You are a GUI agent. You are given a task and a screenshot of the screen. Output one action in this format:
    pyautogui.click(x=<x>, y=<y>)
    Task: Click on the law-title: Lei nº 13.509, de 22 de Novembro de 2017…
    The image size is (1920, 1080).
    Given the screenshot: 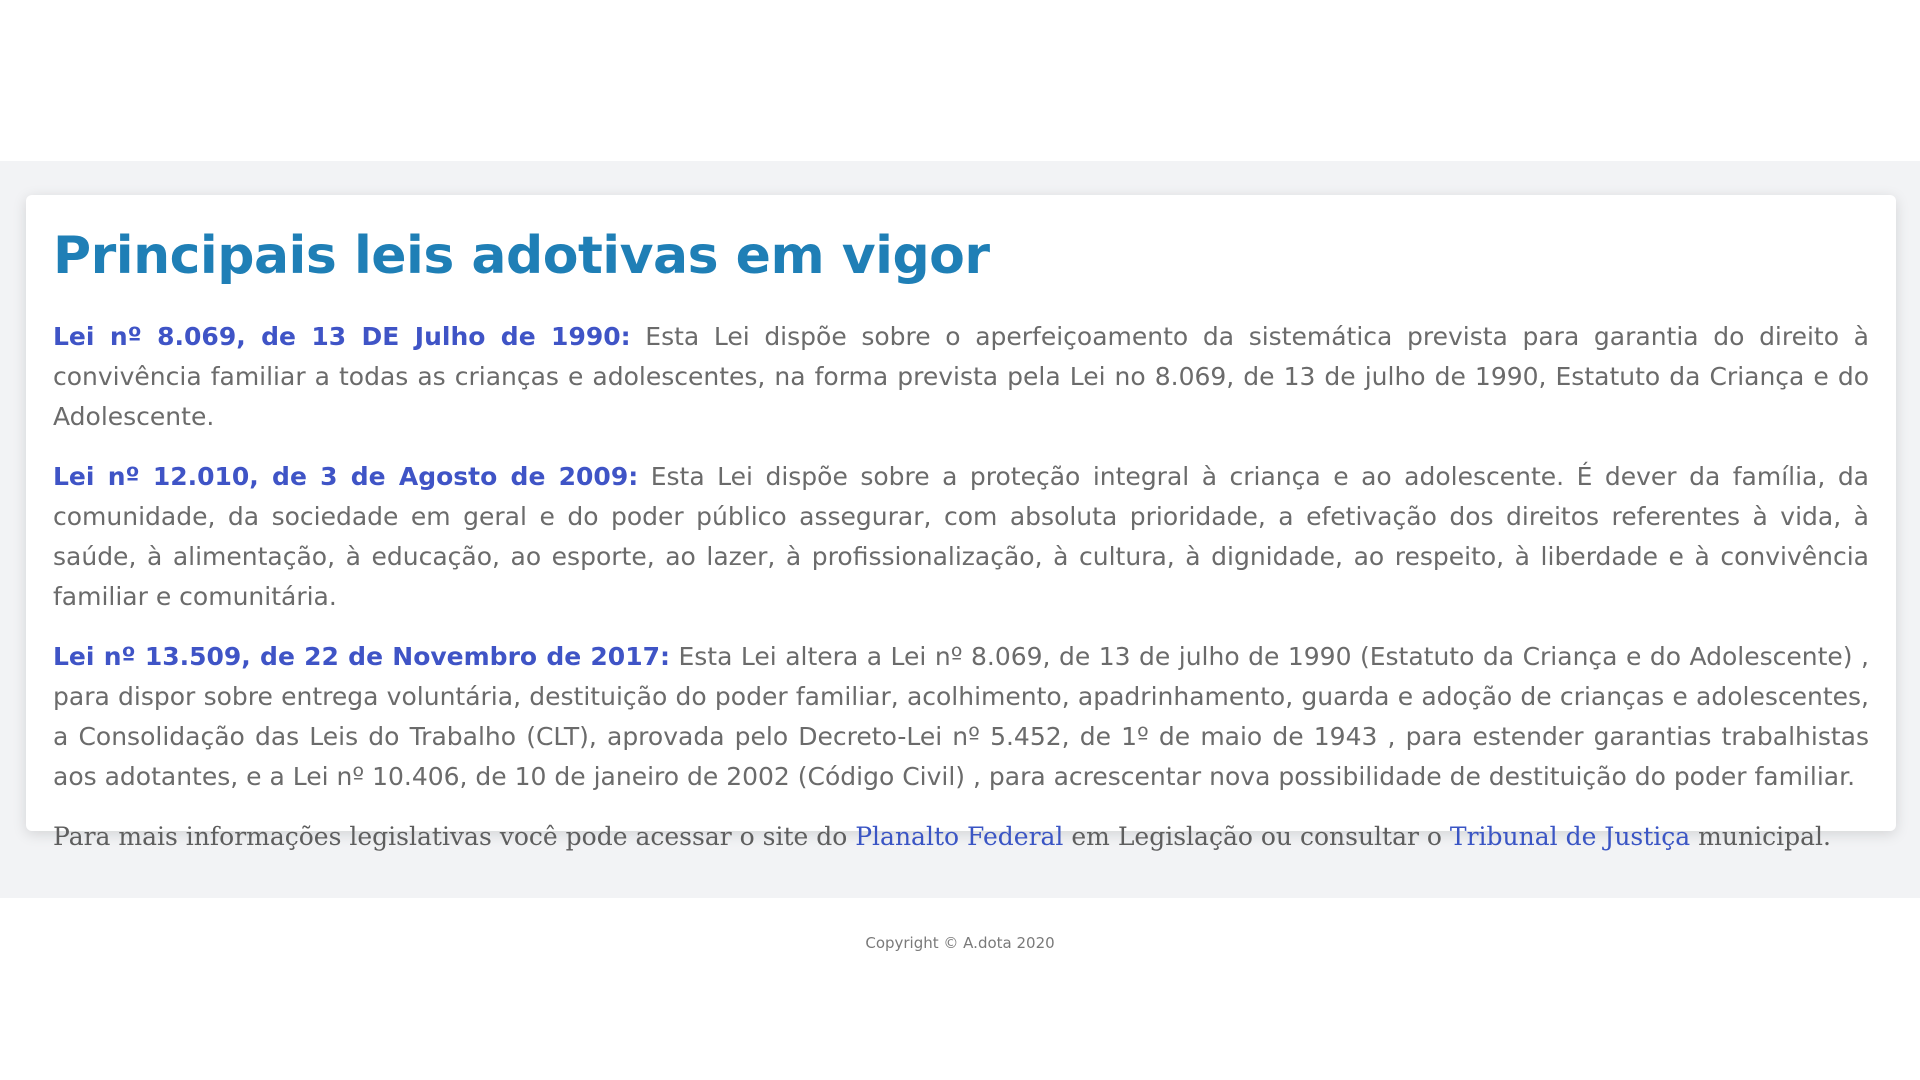 What is the action you would take?
    pyautogui.click(x=361, y=656)
    